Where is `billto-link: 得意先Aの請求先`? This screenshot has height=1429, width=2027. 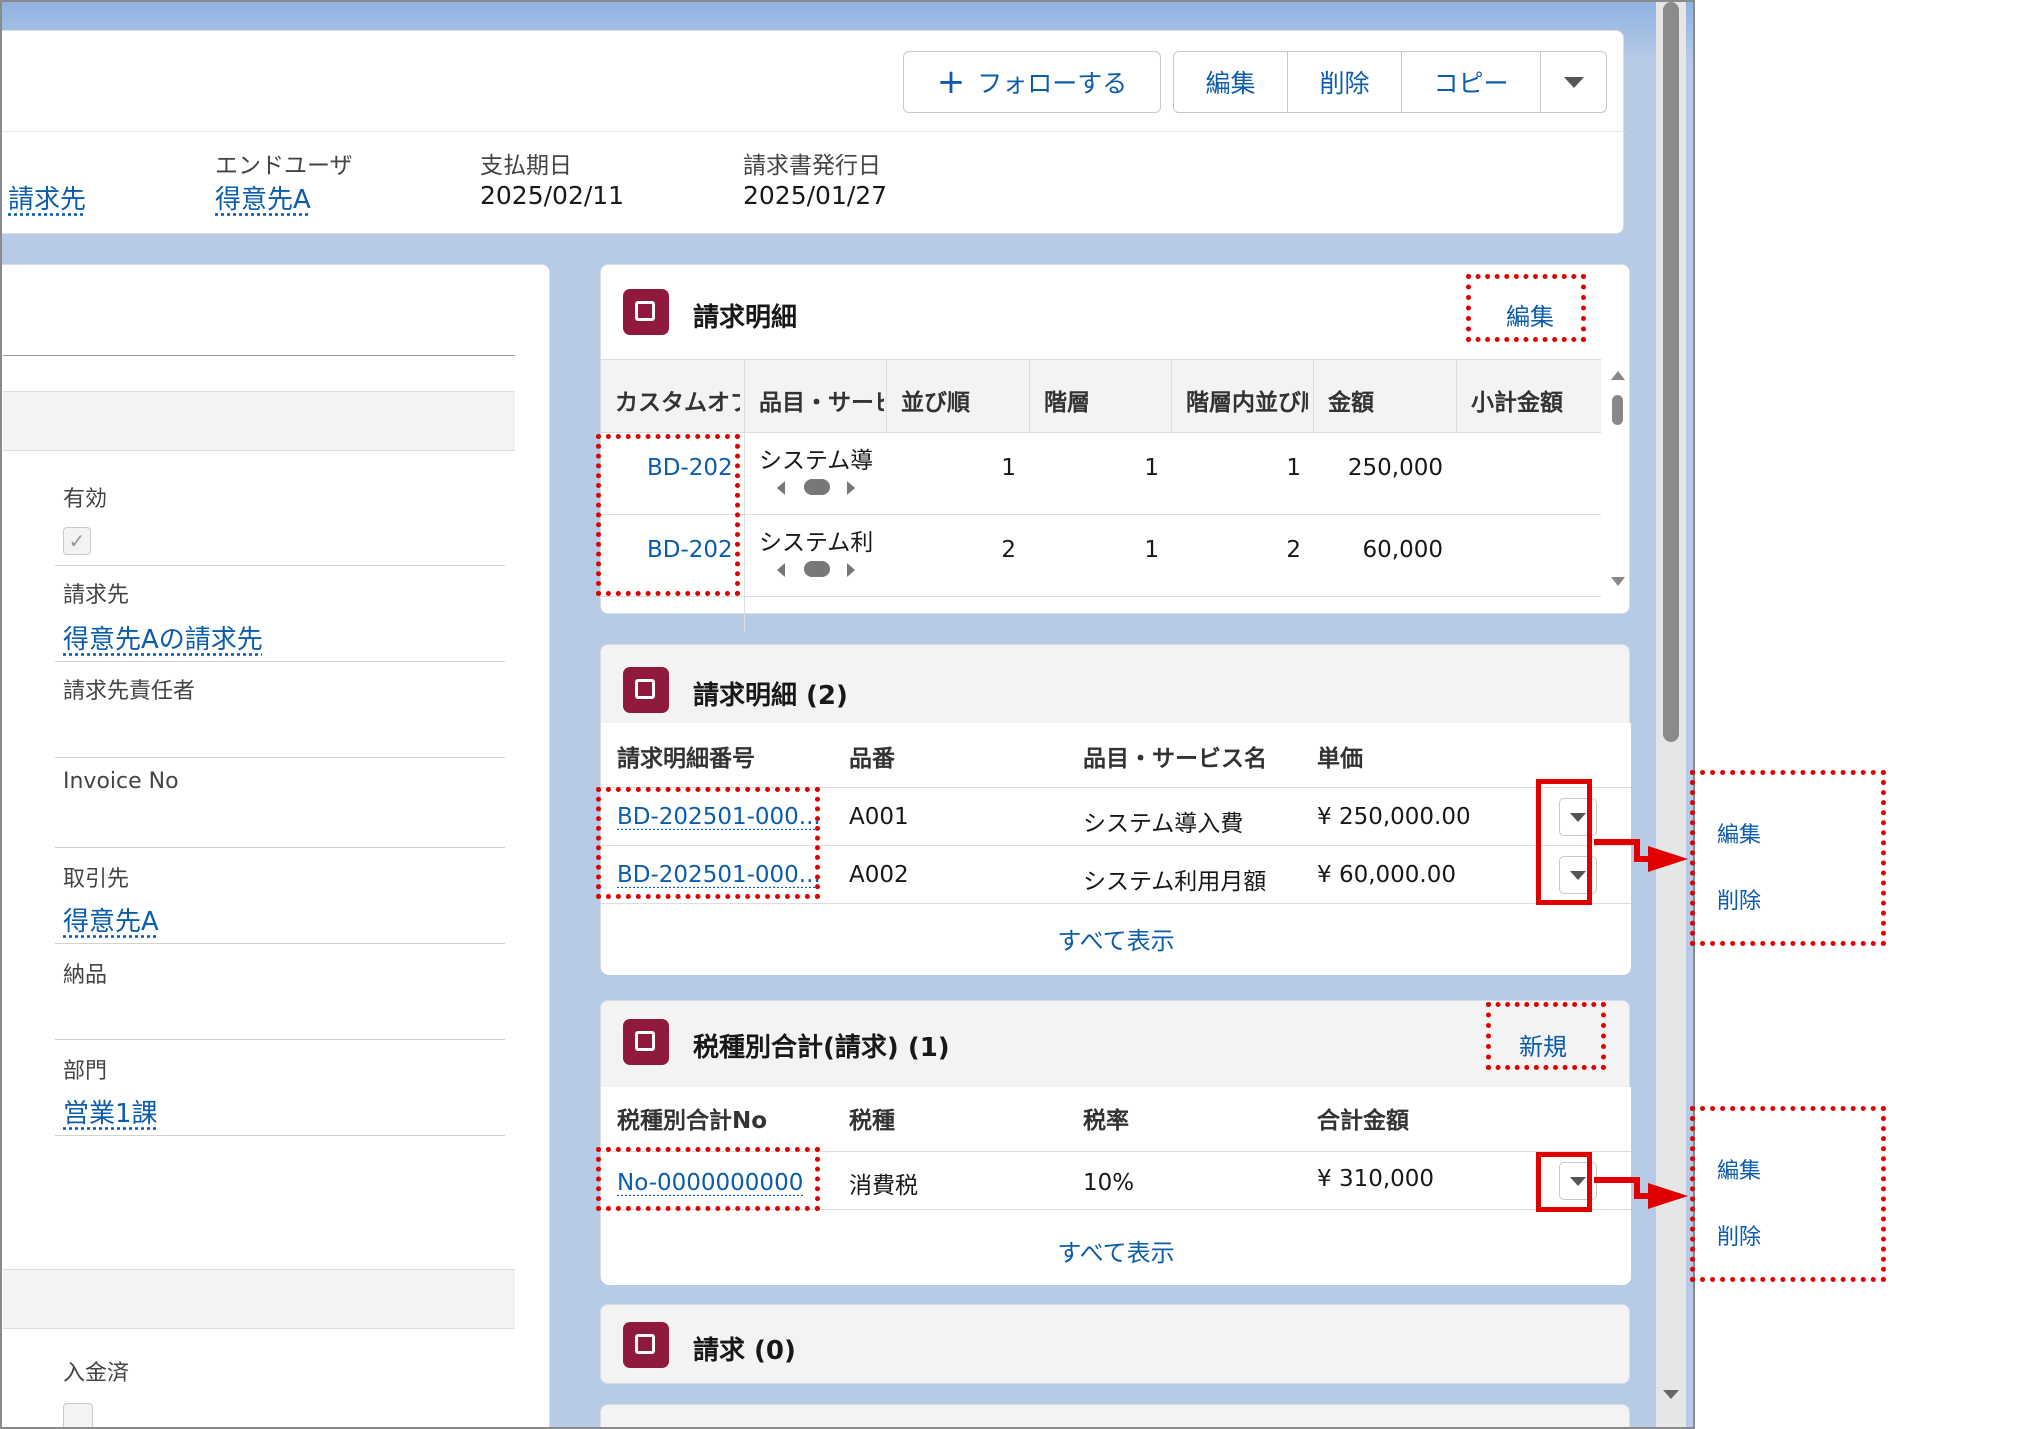
billto-link: 得意先Aの請求先 is located at coordinates (163, 637).